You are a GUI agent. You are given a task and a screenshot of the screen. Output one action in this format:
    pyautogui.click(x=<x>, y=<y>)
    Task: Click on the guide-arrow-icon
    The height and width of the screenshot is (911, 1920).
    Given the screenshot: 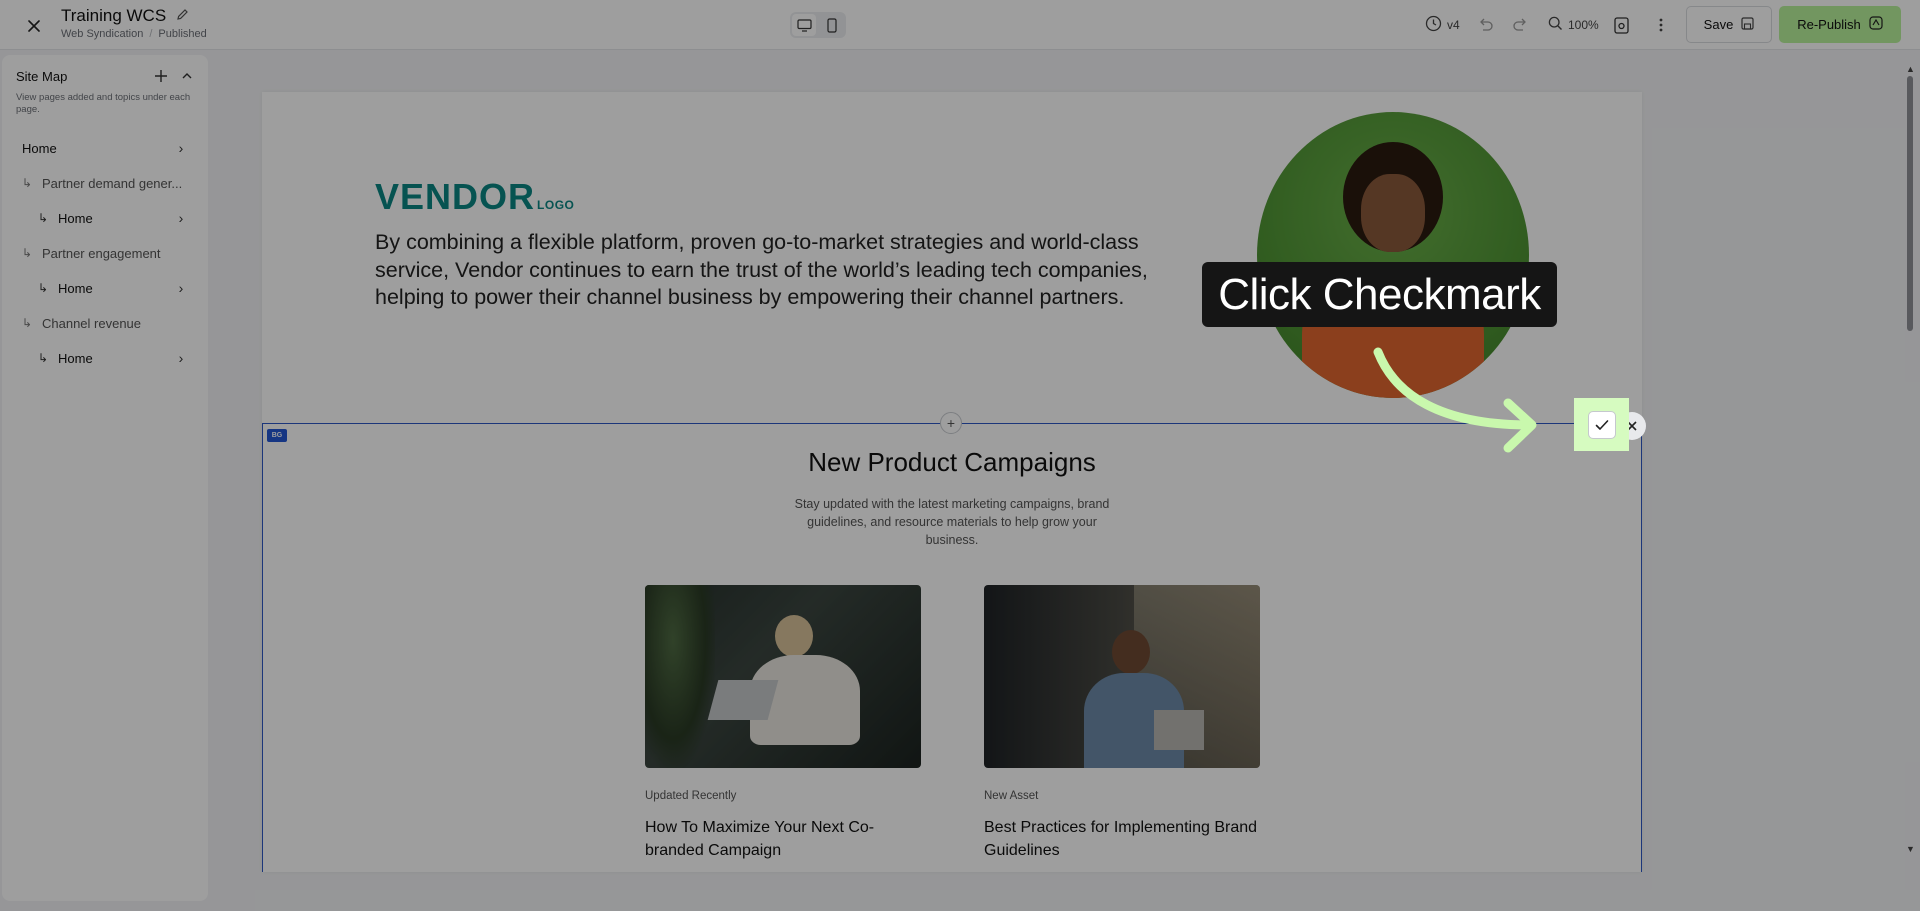 What is the action you would take?
    pyautogui.click(x=1455, y=400)
    